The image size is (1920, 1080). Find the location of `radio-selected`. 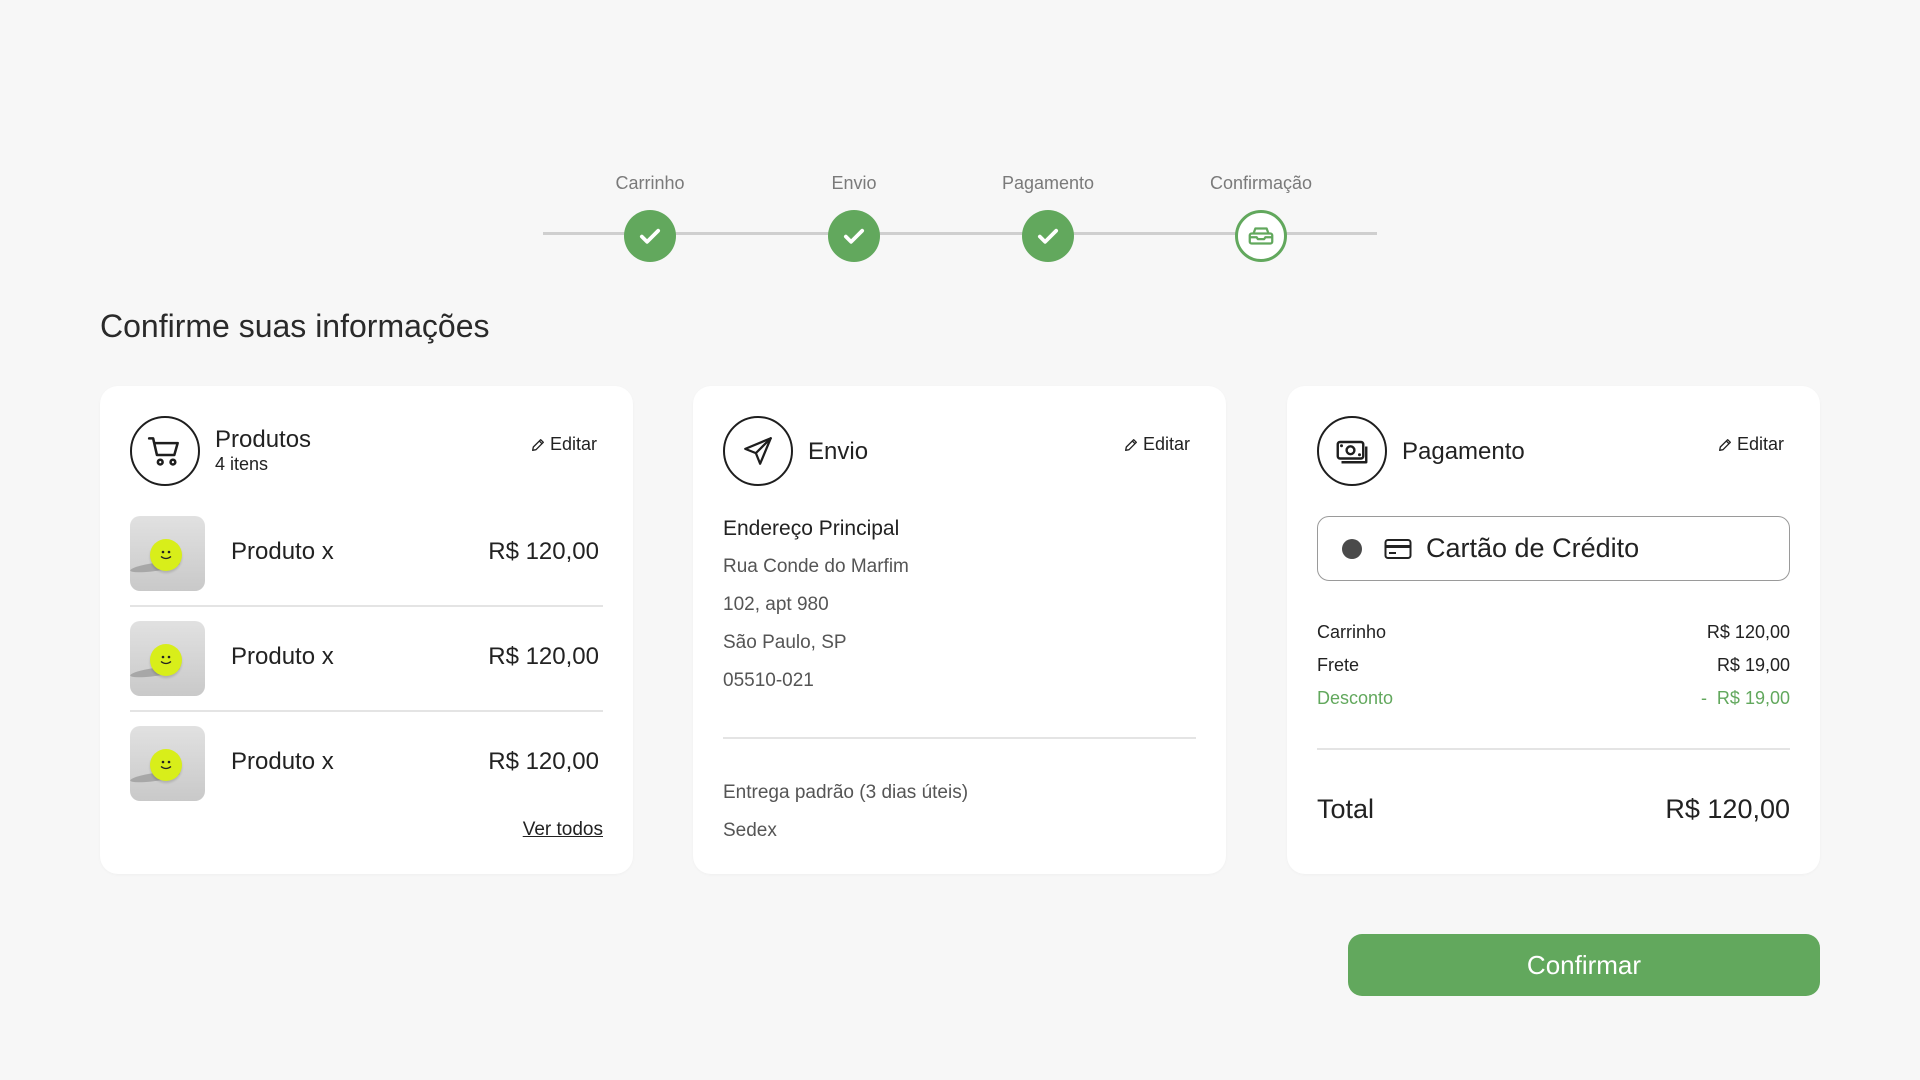

radio-selected is located at coordinates (1352, 548).